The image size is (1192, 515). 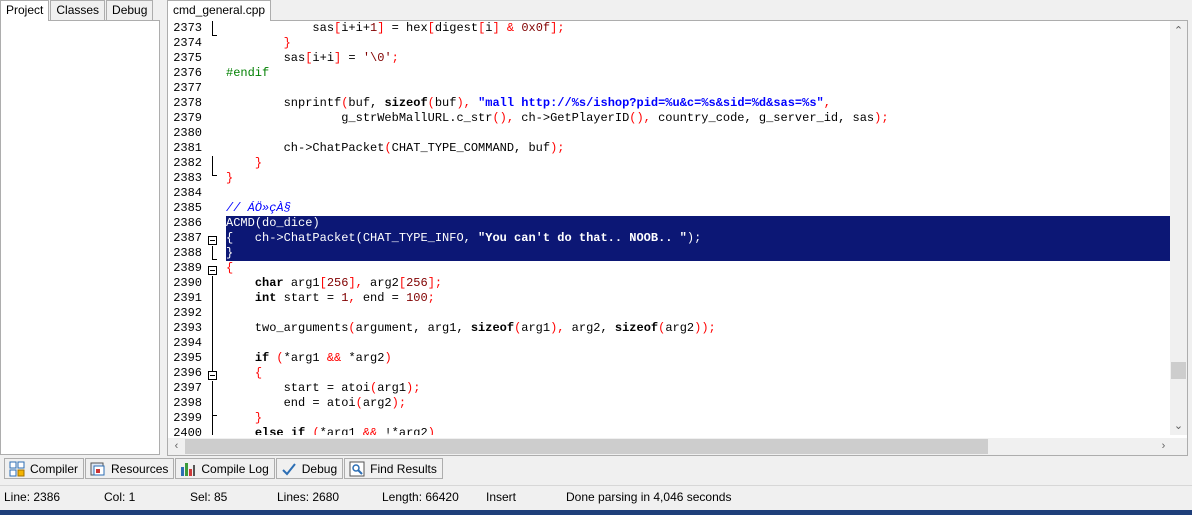 I want to click on tab-resources: Resources, so click(x=130, y=468).